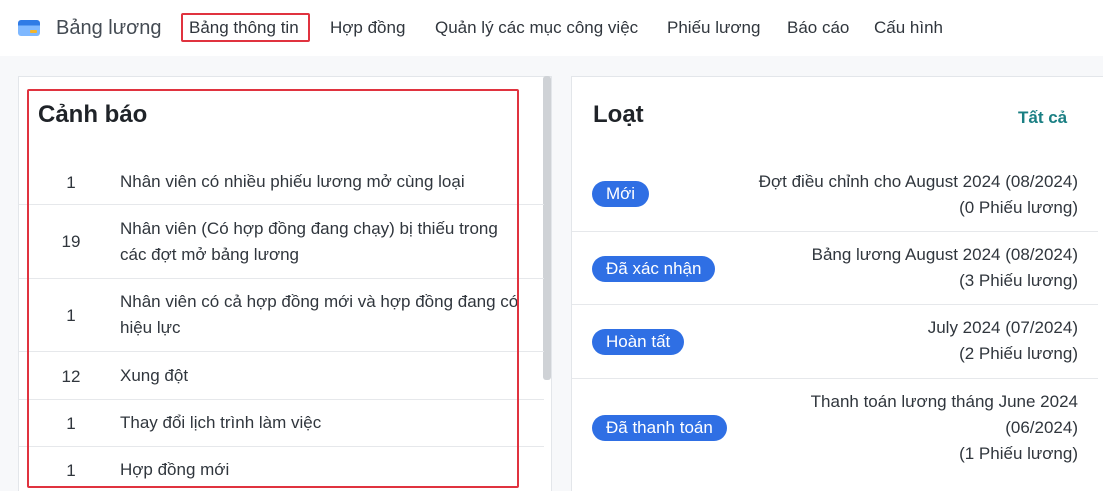 This screenshot has width=1103, height=491. Describe the element at coordinates (536, 28) in the screenshot. I see `nav-item-work-entries: Quản lý các mục công việc` at that location.